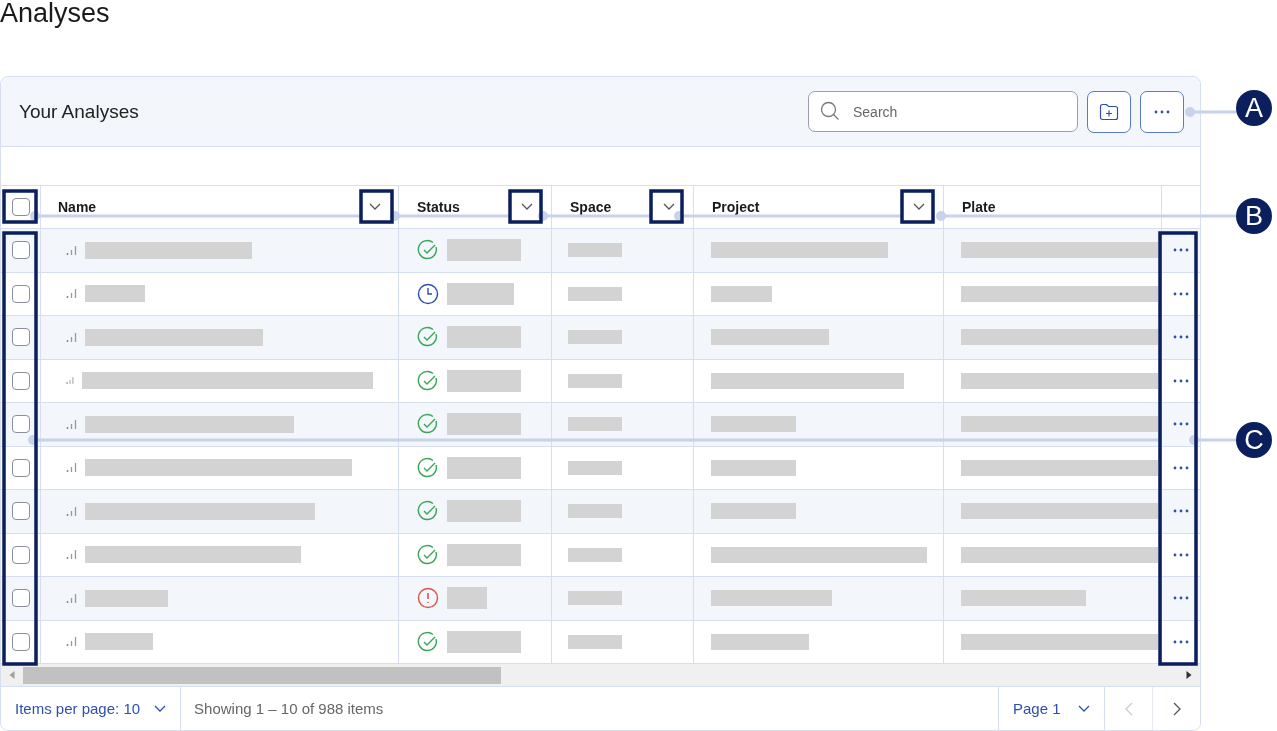 Image resolution: width=1277 pixels, height=731 pixels. Describe the element at coordinates (1210, 112) in the screenshot. I see `leader-line` at that location.